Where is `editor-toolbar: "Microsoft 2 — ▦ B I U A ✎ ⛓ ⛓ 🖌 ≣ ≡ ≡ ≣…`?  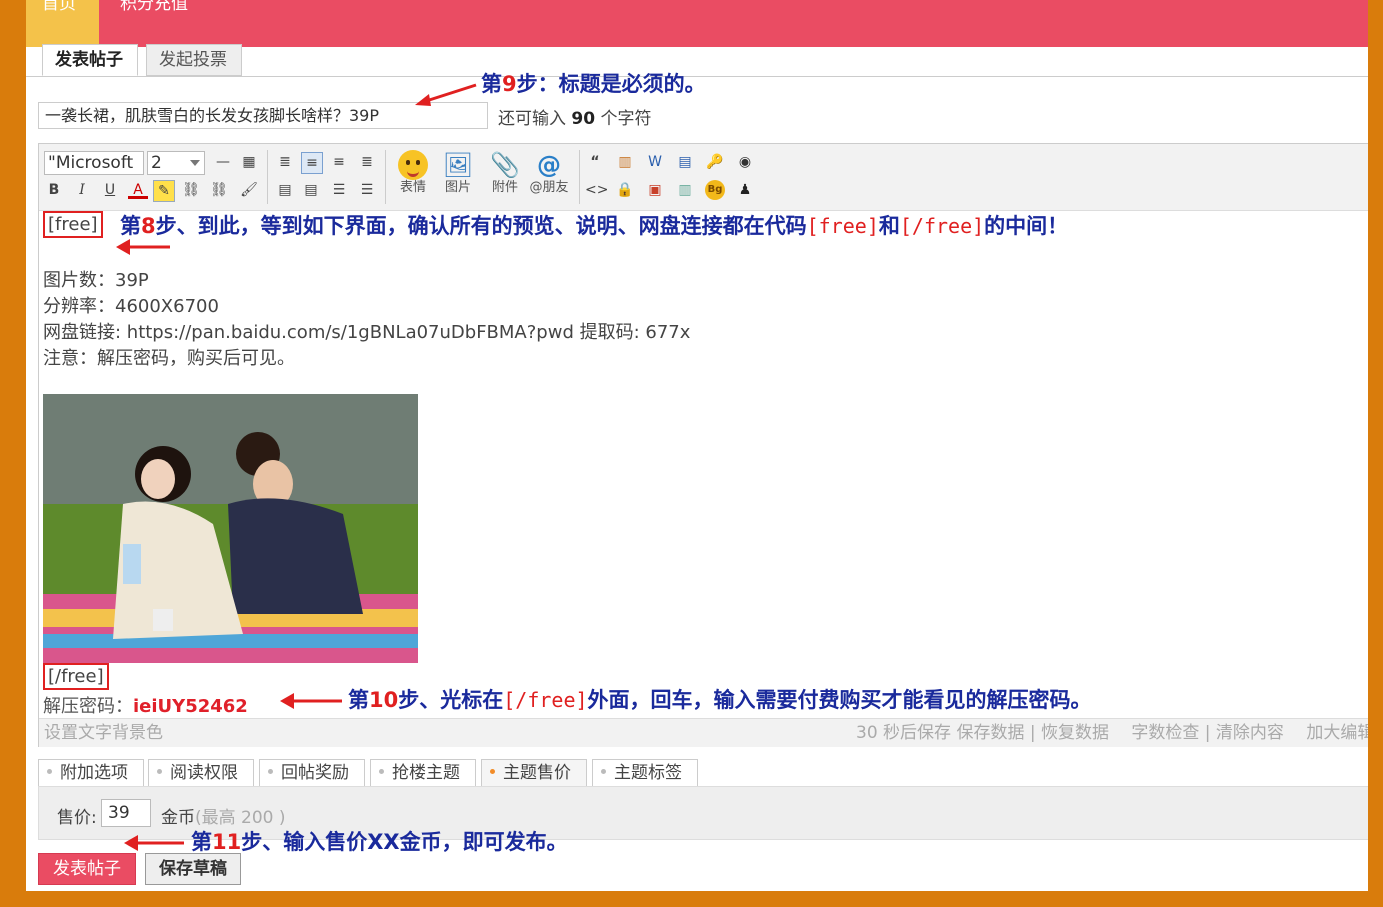
editor-toolbar: "Microsoft 2 — ▦ B I U A ✎ ⛓ ⛓ 🖌 ≣ ≡ ≡ ≣… is located at coordinates (703, 177).